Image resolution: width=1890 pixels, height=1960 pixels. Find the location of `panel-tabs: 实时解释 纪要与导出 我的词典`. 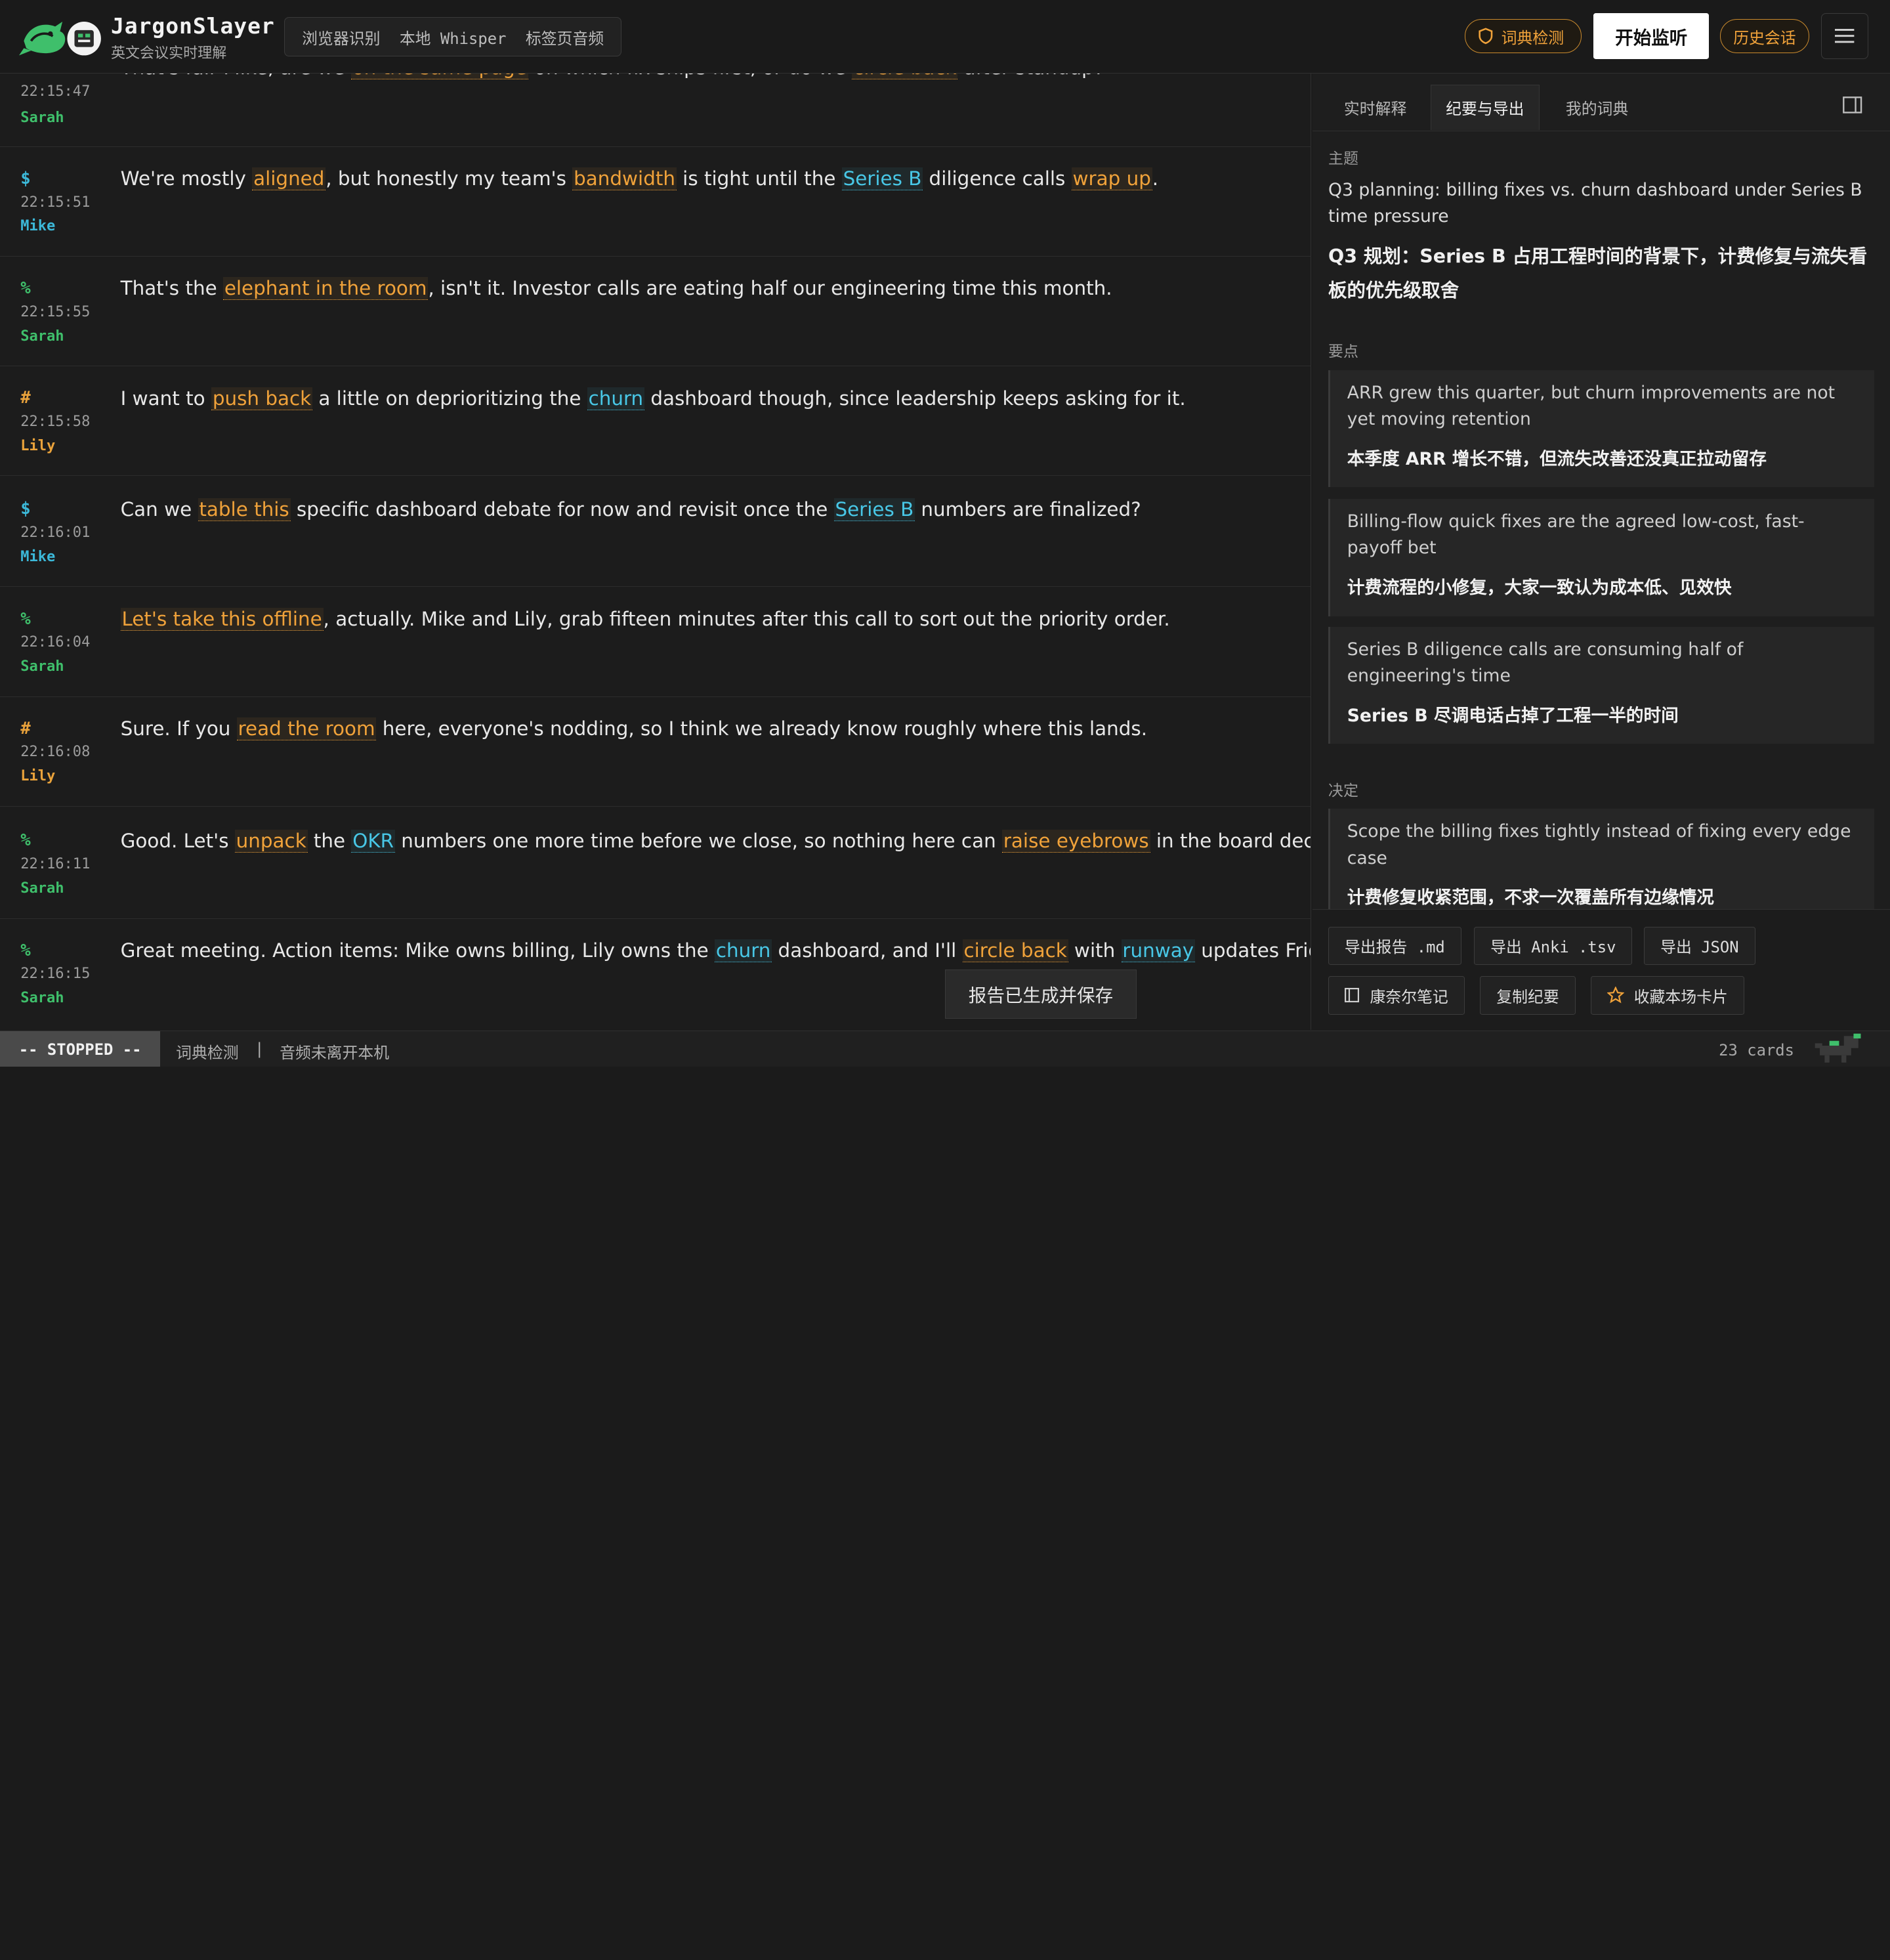

panel-tabs: 实时解释 纪要与导出 我的词典 is located at coordinates (1601, 103).